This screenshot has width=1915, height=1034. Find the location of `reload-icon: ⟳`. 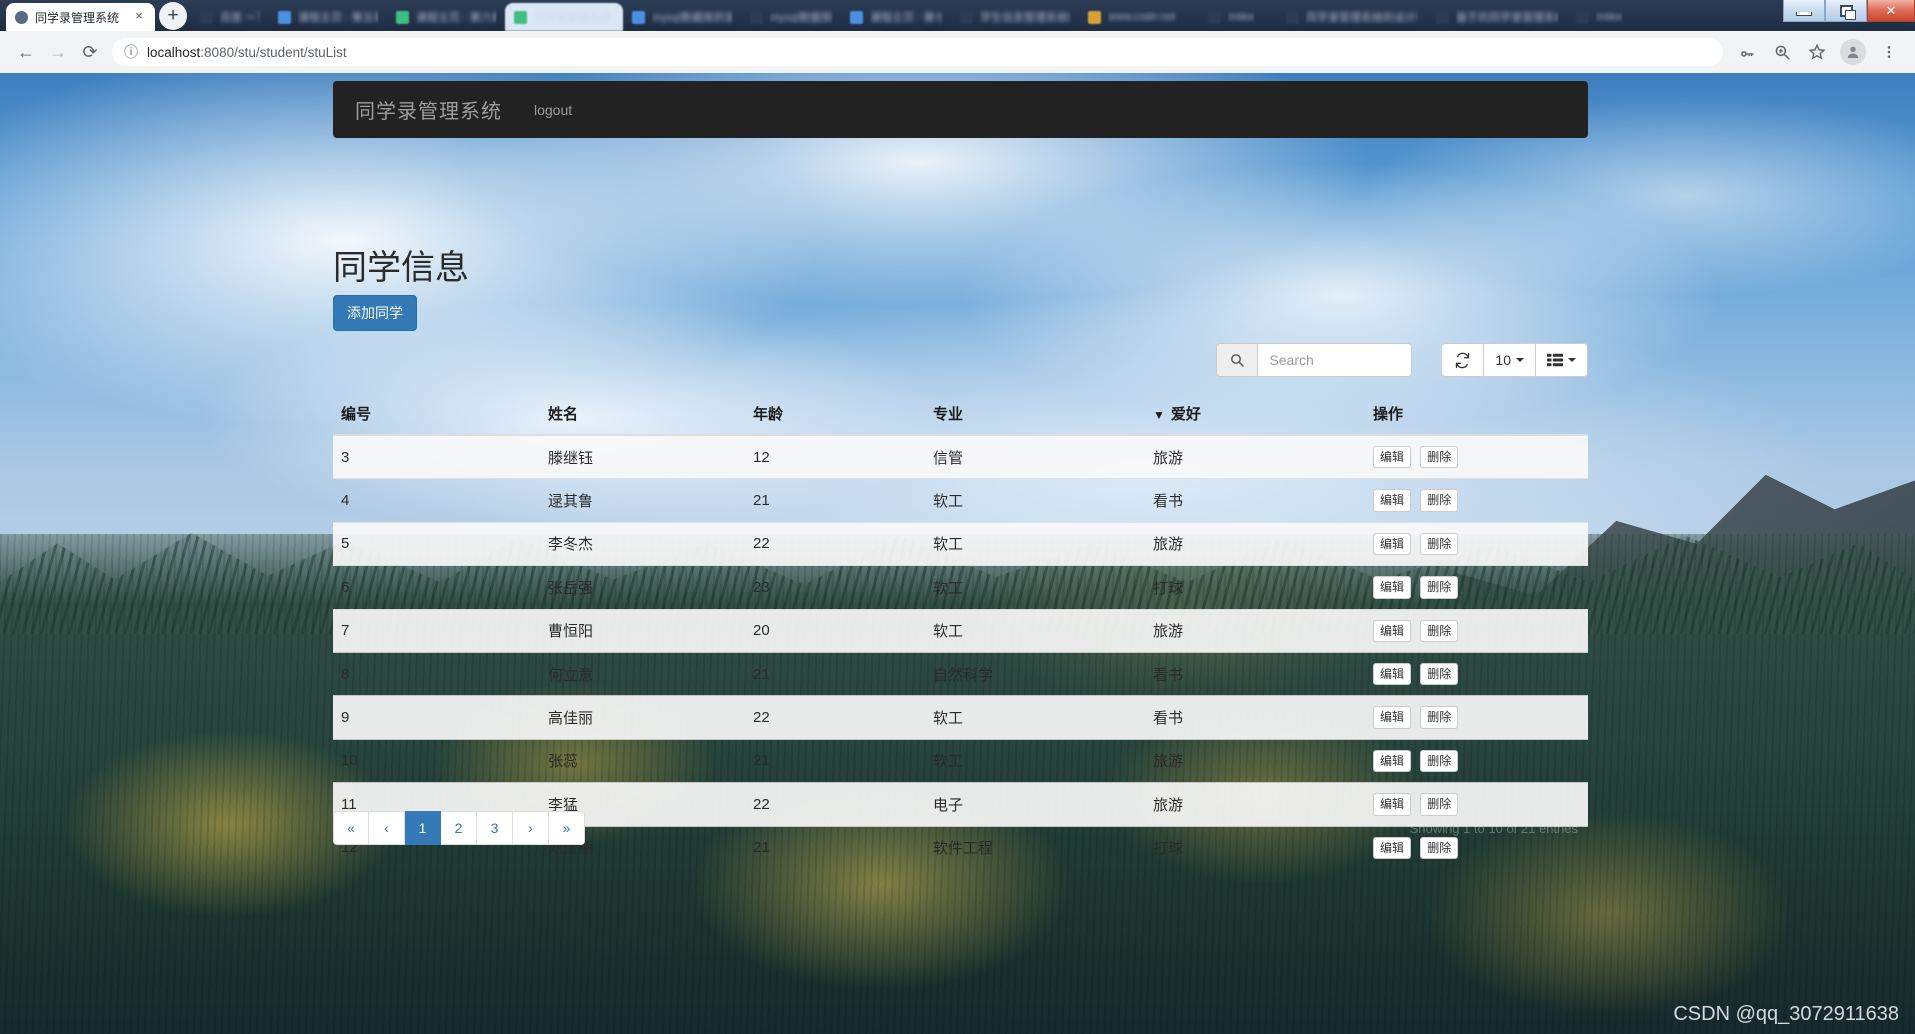

reload-icon: ⟳ is located at coordinates (90, 52).